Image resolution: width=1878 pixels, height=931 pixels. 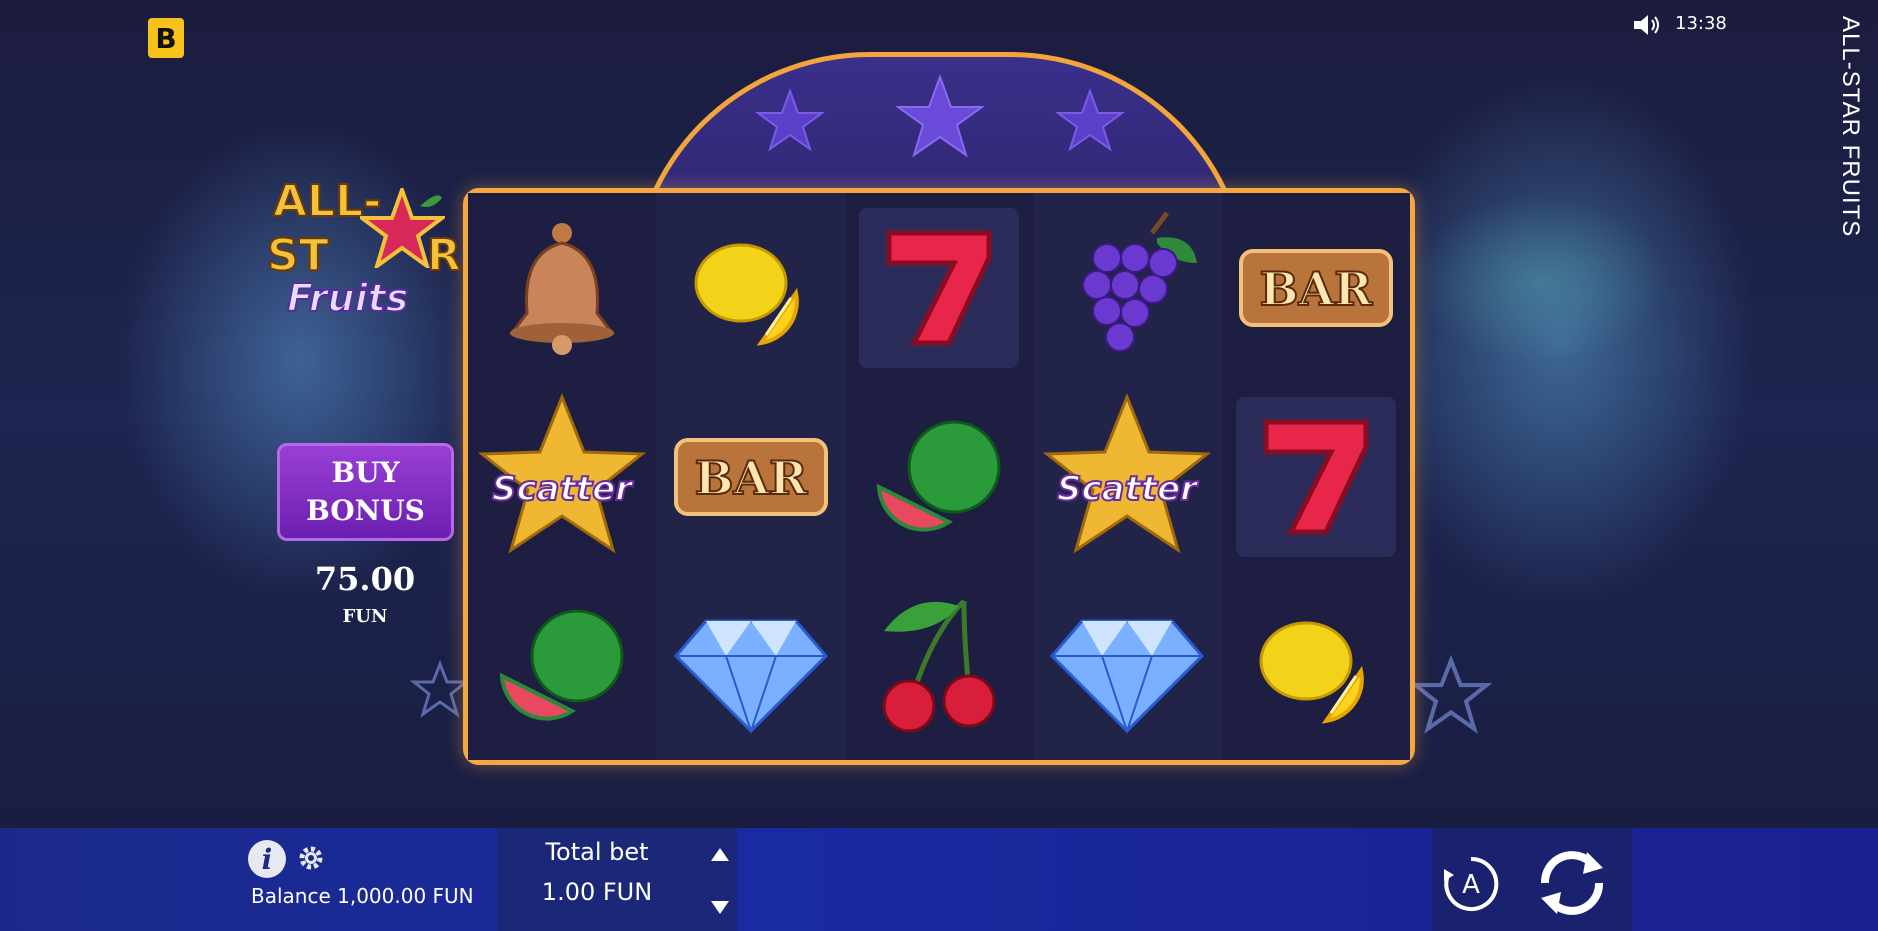 What do you see at coordinates (597, 852) in the screenshot?
I see `bet-label: Total bet` at bounding box center [597, 852].